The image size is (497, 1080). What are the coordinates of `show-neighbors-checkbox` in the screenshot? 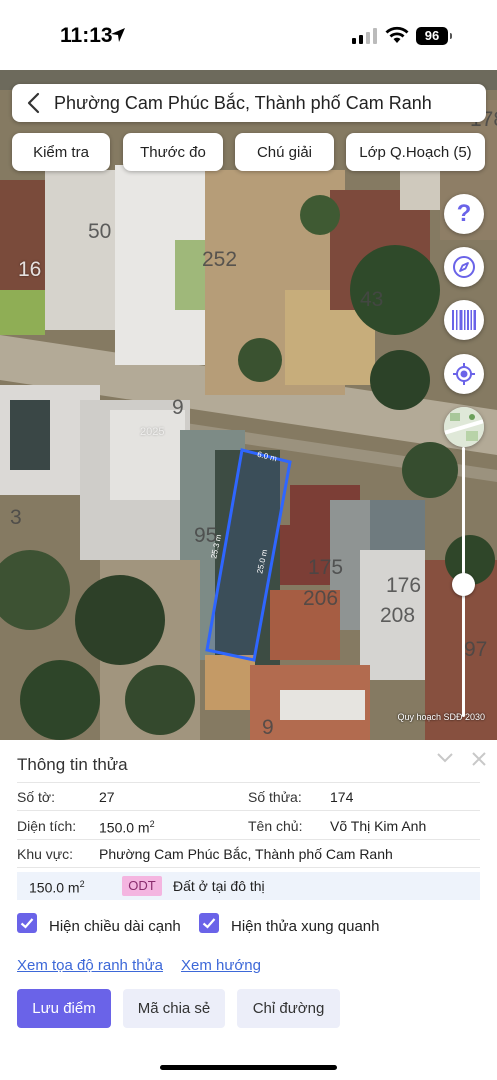 It's located at (209, 923).